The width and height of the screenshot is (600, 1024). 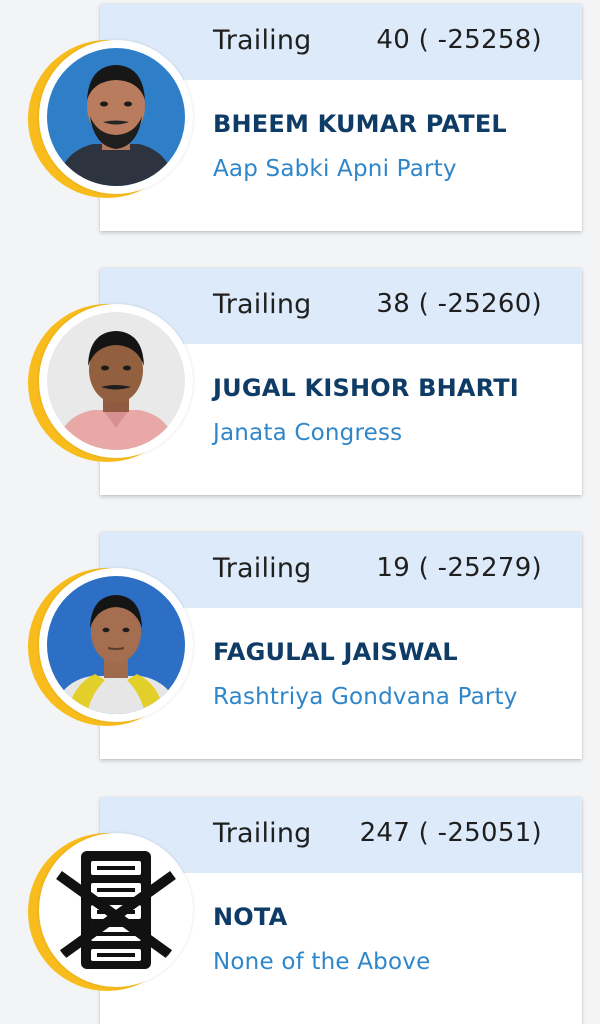 I want to click on party-name: Rashtriya Gondvana Party, so click(x=365, y=697).